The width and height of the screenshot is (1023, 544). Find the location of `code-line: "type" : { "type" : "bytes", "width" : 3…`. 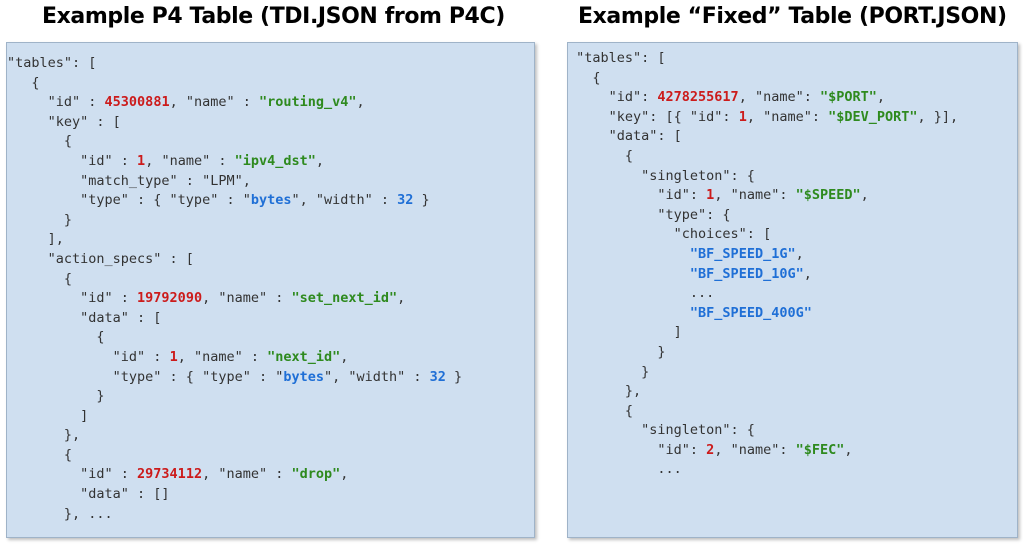

code-line: "type" : { "type" : "bytes", "width" : 3… is located at coordinates (234, 201).